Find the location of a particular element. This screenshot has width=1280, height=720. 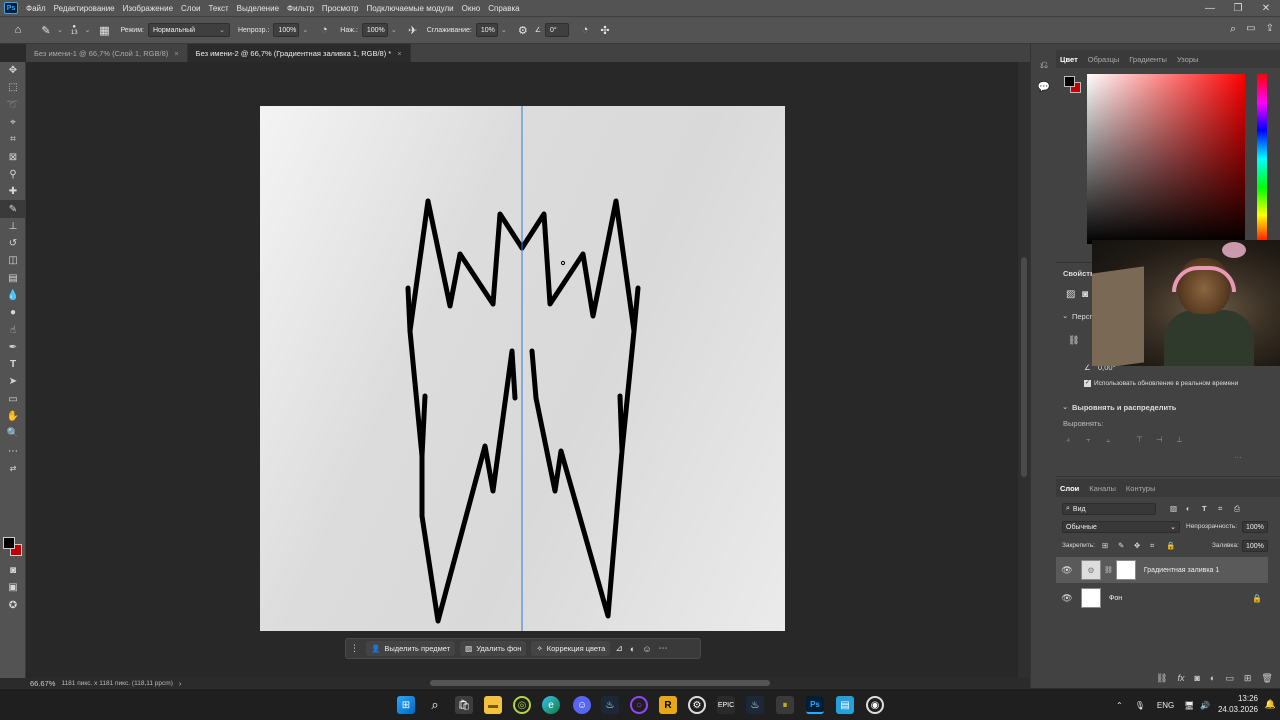

layer-name: Градиентная заливка 1 is located at coordinates (1181, 570).